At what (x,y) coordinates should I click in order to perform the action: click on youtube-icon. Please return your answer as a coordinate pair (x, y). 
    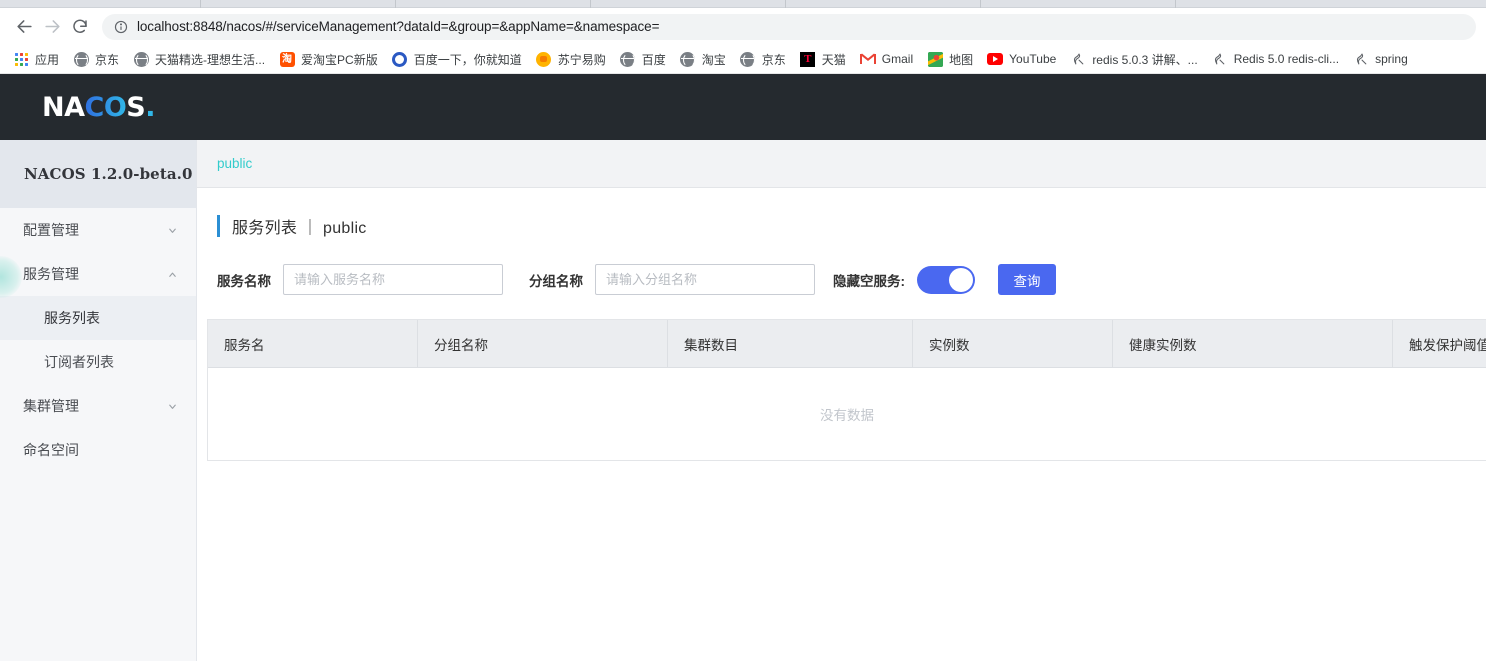
    Looking at the image, I should click on (995, 59).